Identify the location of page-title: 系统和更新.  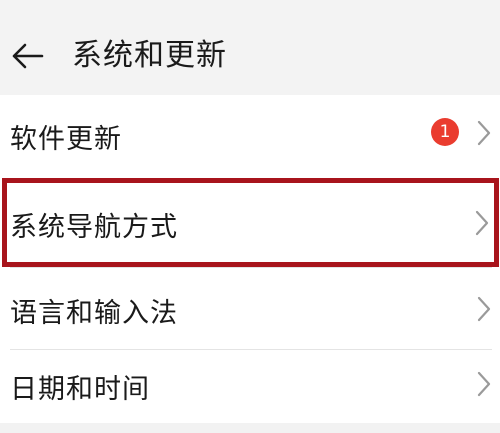
(149, 55).